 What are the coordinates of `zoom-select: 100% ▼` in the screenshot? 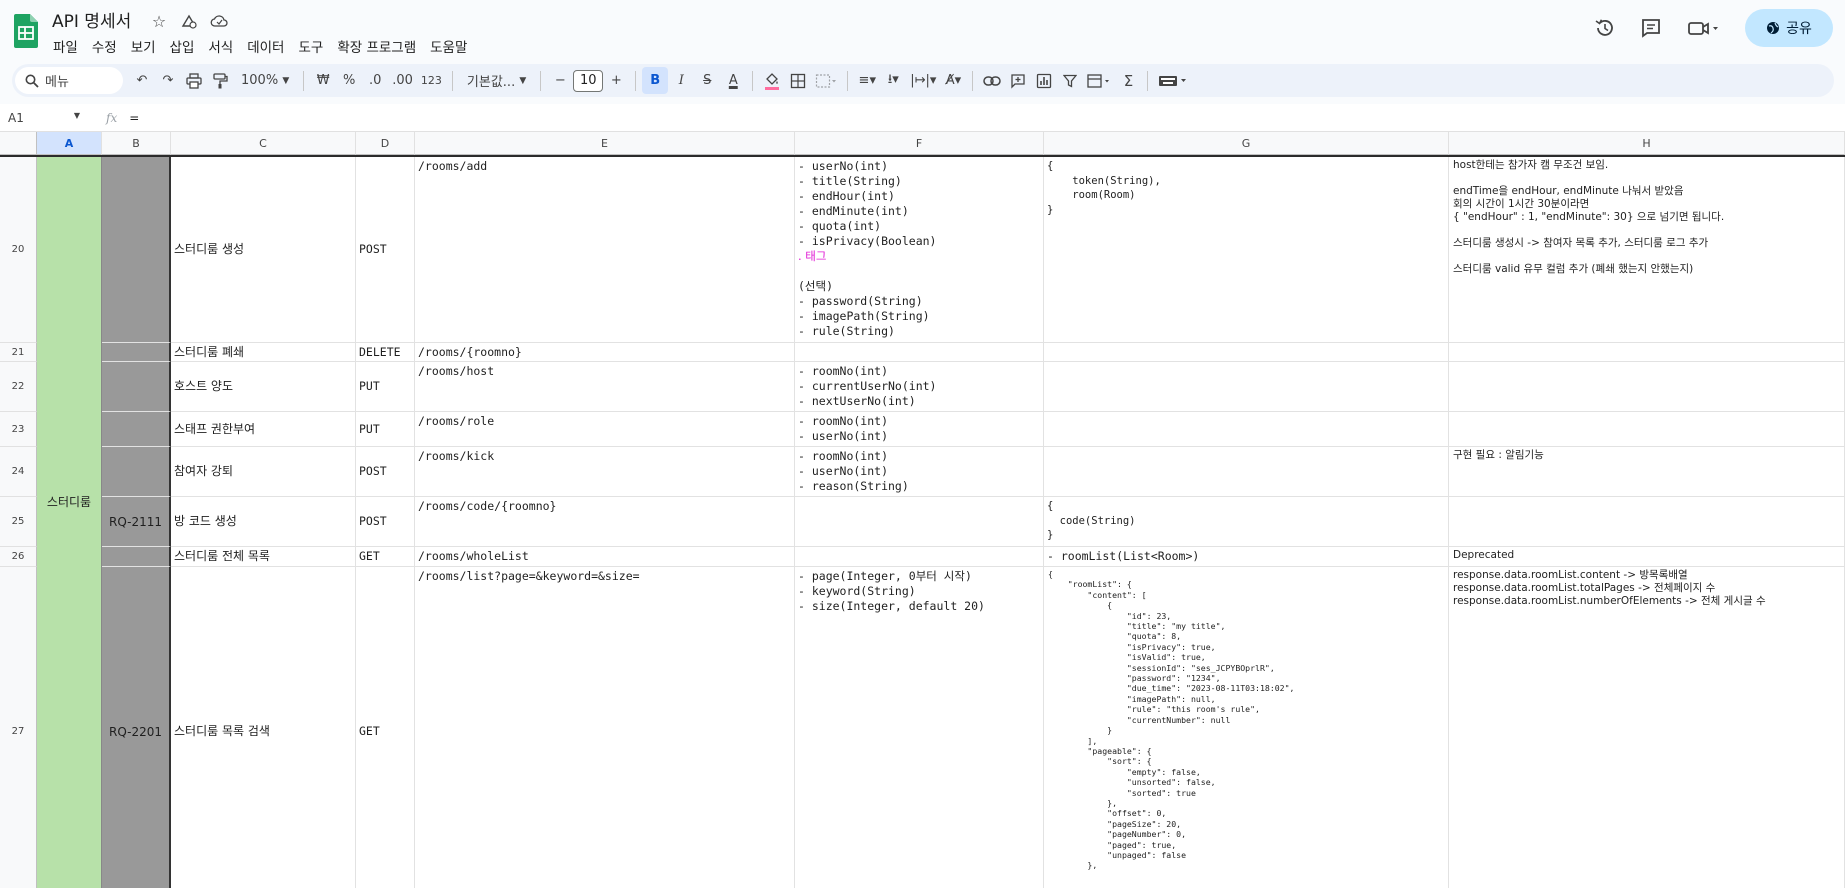 It's located at (265, 80).